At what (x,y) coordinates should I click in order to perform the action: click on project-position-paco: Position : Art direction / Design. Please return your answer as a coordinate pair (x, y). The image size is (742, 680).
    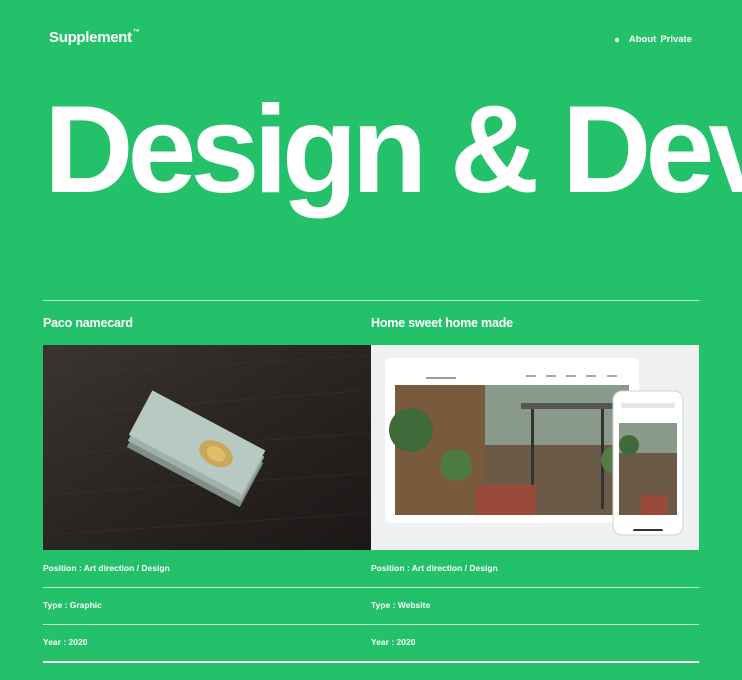
    Looking at the image, I should click on (106, 568).